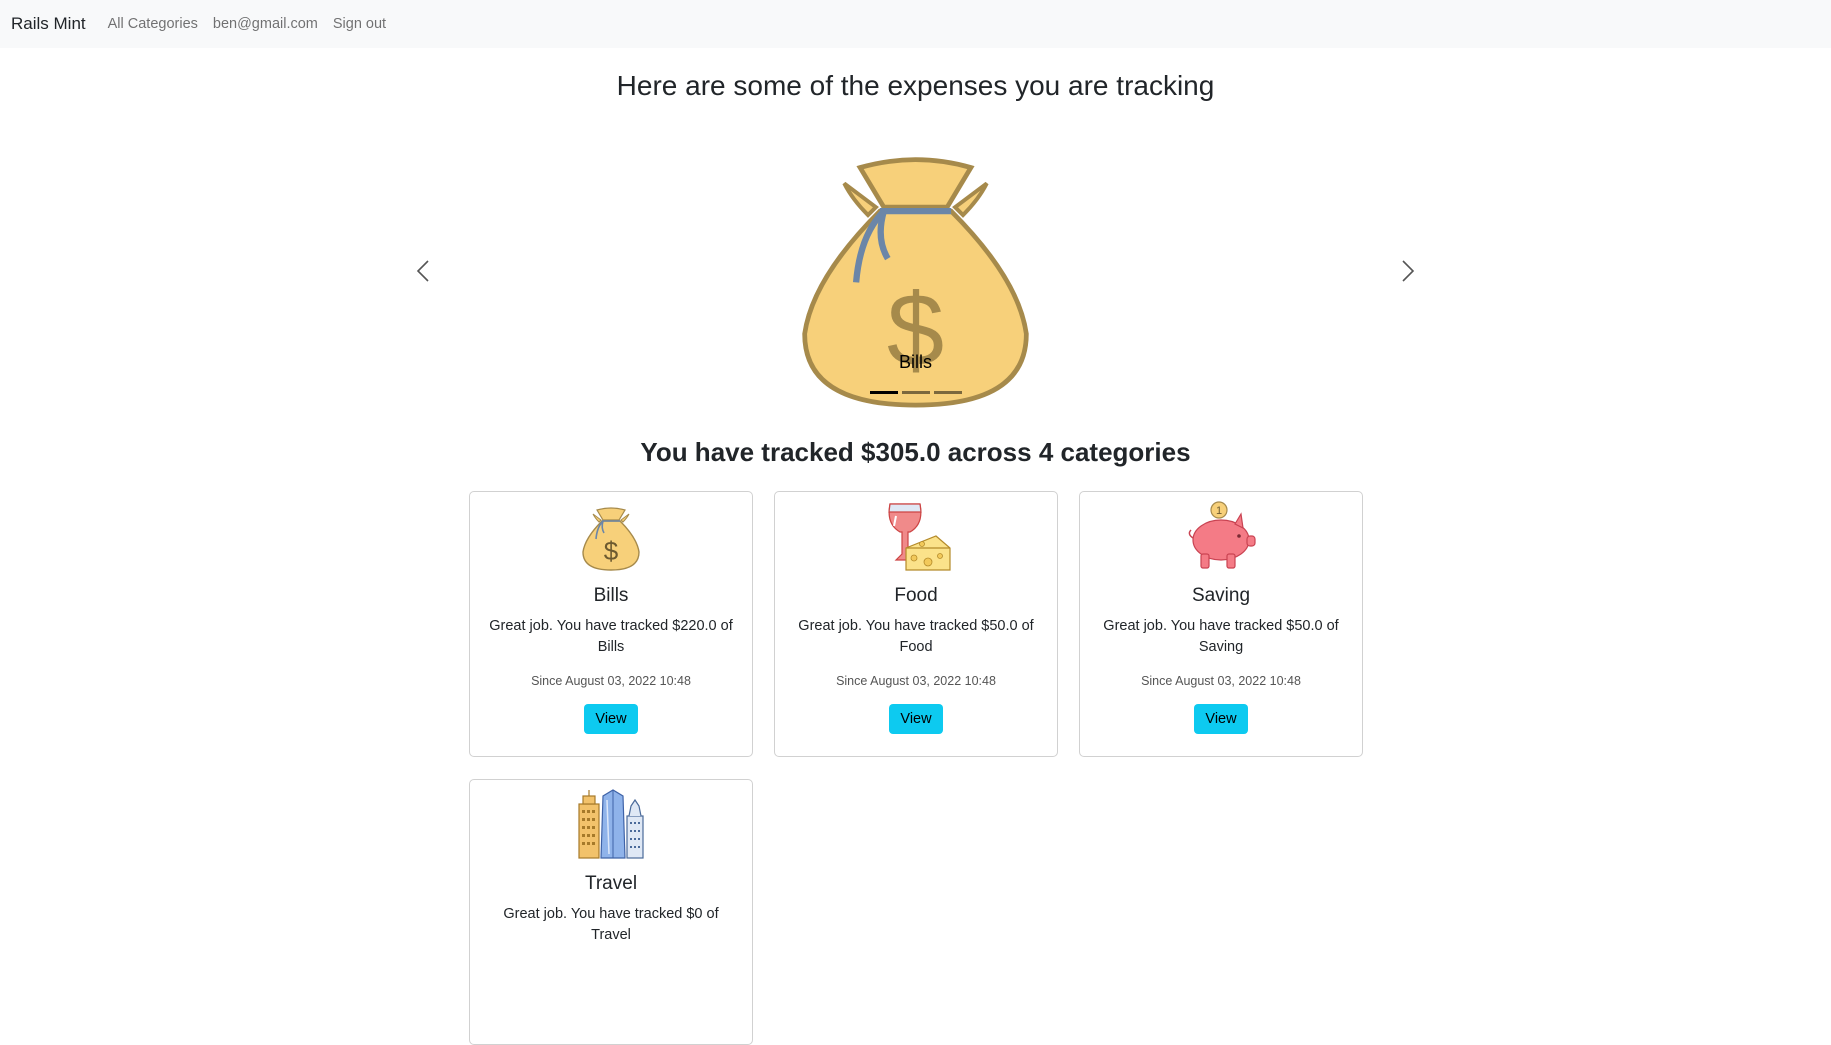  I want to click on carousel-indicators, so click(915, 392).